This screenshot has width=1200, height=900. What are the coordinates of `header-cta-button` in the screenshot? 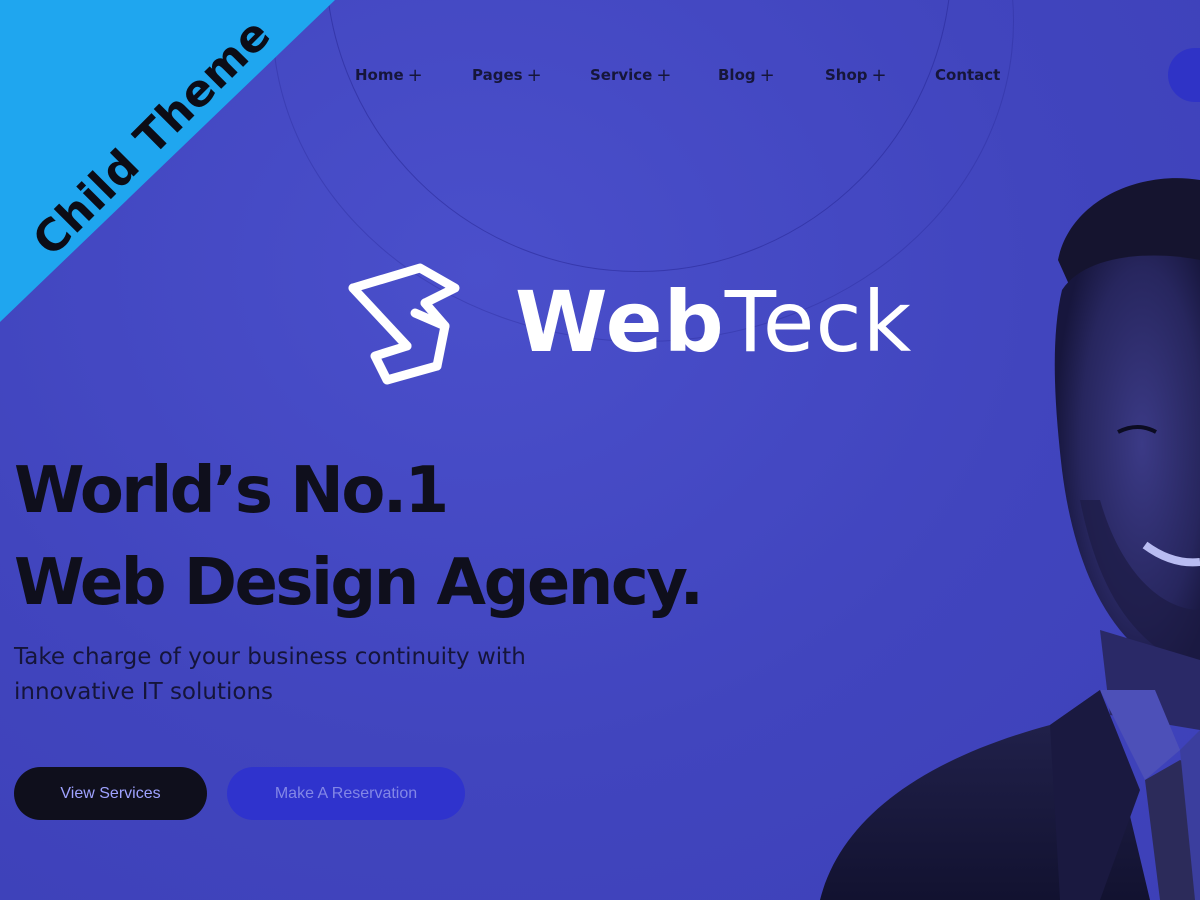 It's located at (1184, 75).